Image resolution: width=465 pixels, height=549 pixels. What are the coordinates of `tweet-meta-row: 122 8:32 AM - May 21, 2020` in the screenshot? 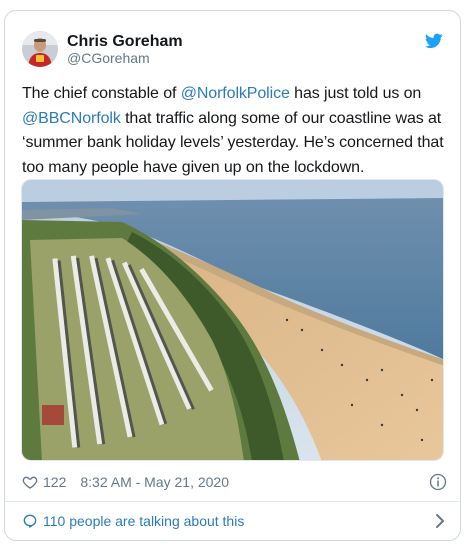 It's located at (234, 482).